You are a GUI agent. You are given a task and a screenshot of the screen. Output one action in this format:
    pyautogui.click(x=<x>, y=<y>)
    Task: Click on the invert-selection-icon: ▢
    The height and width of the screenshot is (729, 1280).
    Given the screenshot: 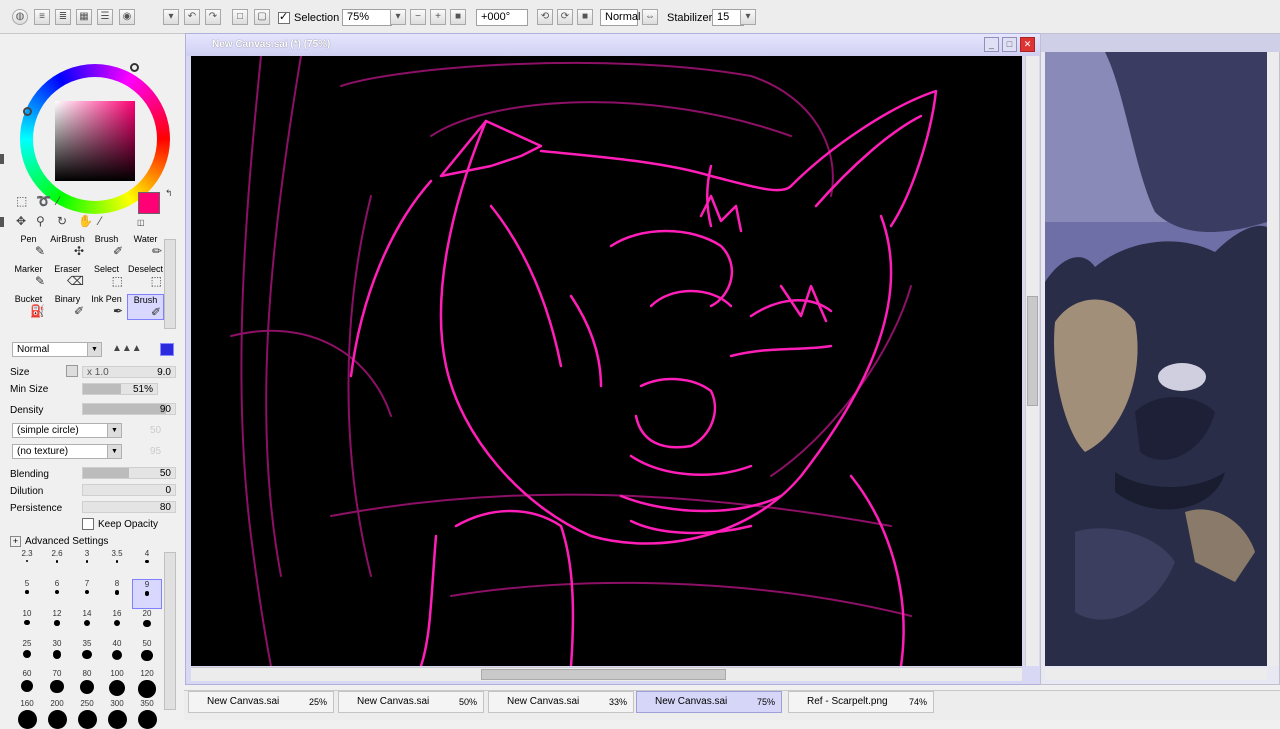 What is the action you would take?
    pyautogui.click(x=262, y=17)
    